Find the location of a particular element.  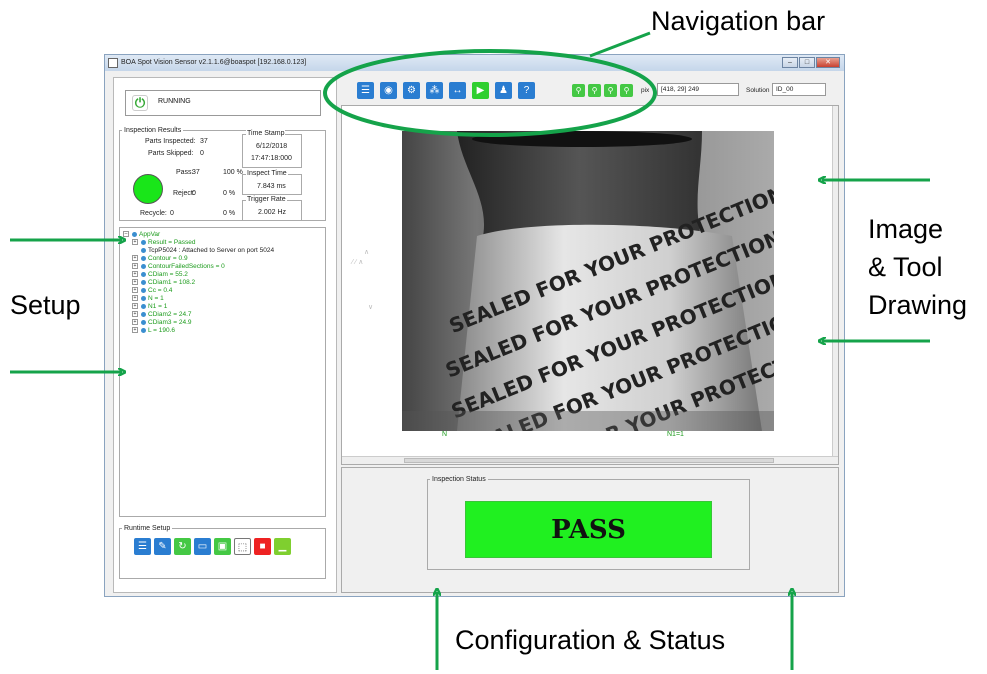

gear-icon: ⚙ is located at coordinates (411, 90).